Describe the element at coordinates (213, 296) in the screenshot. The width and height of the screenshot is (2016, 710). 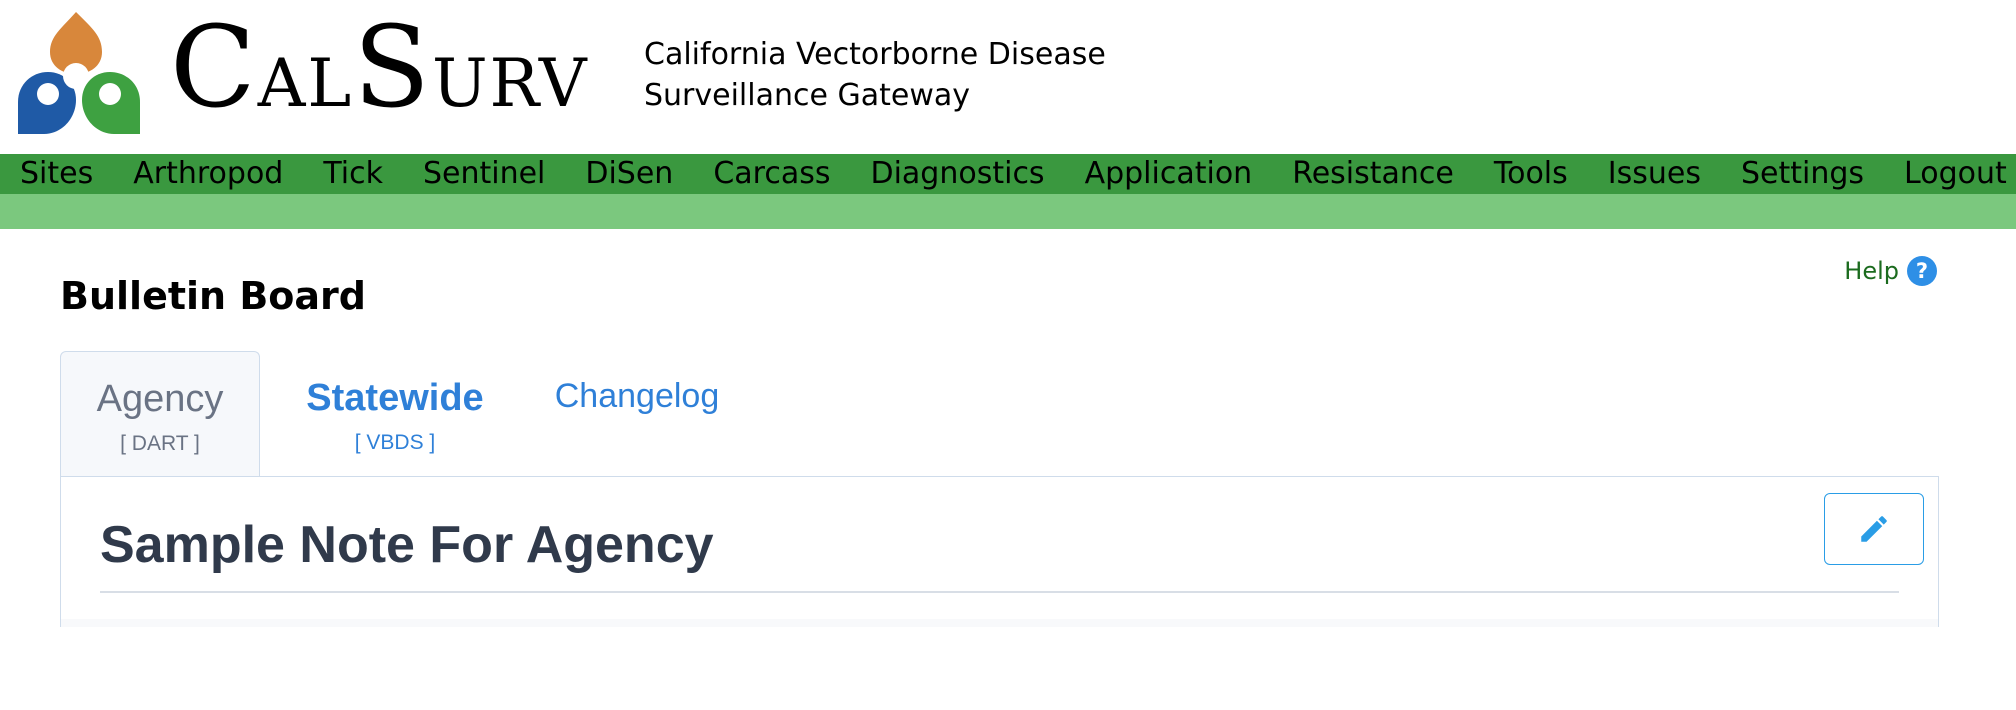
I see `page-title: Bulletin Board` at that location.